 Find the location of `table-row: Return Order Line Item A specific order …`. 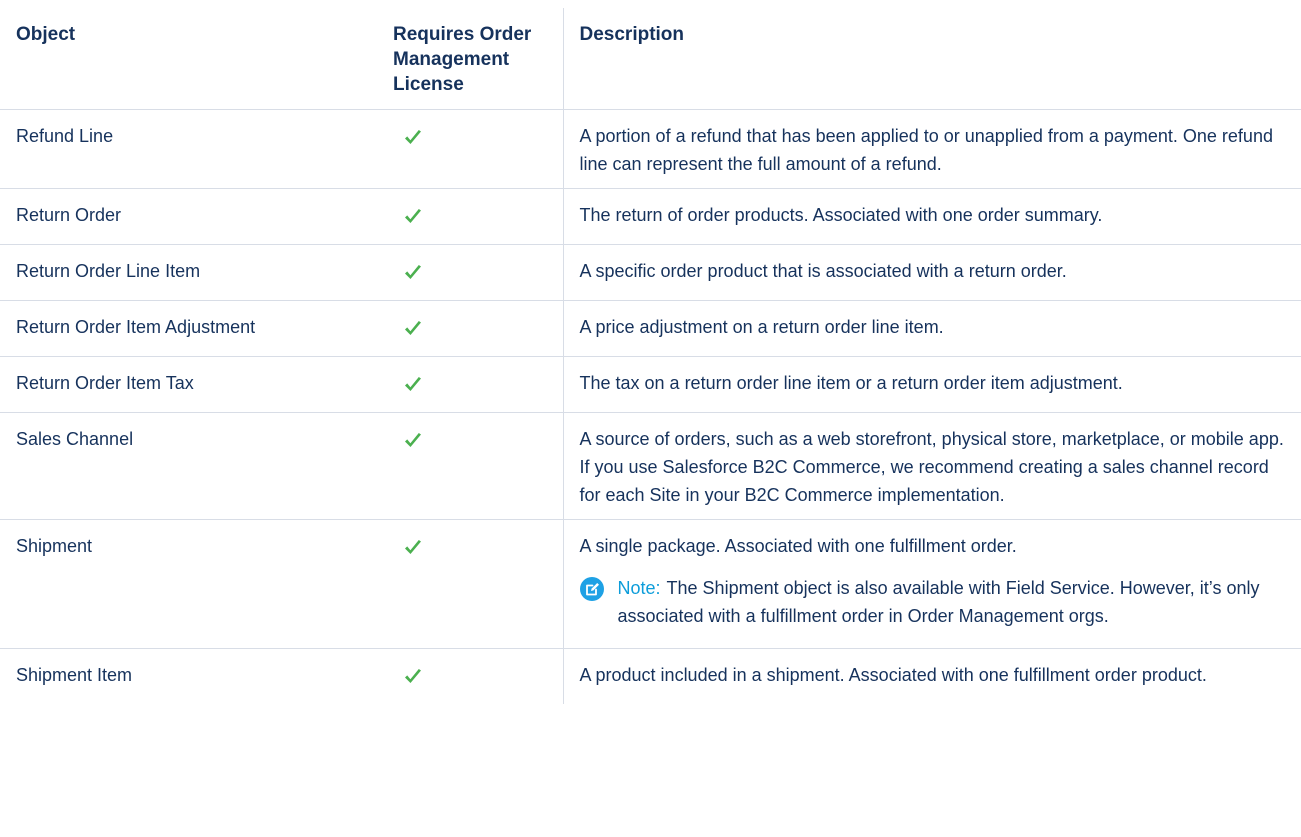

table-row: Return Order Line Item A specific order … is located at coordinates (650, 272).